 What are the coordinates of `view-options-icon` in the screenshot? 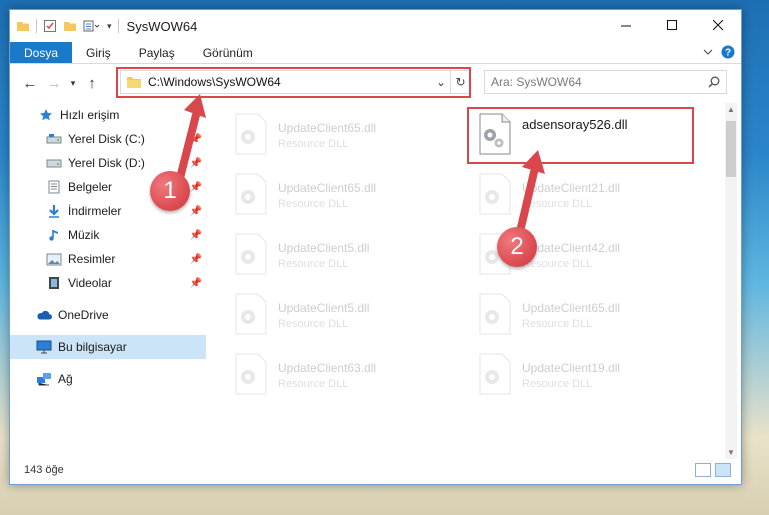 It's located at (92, 26).